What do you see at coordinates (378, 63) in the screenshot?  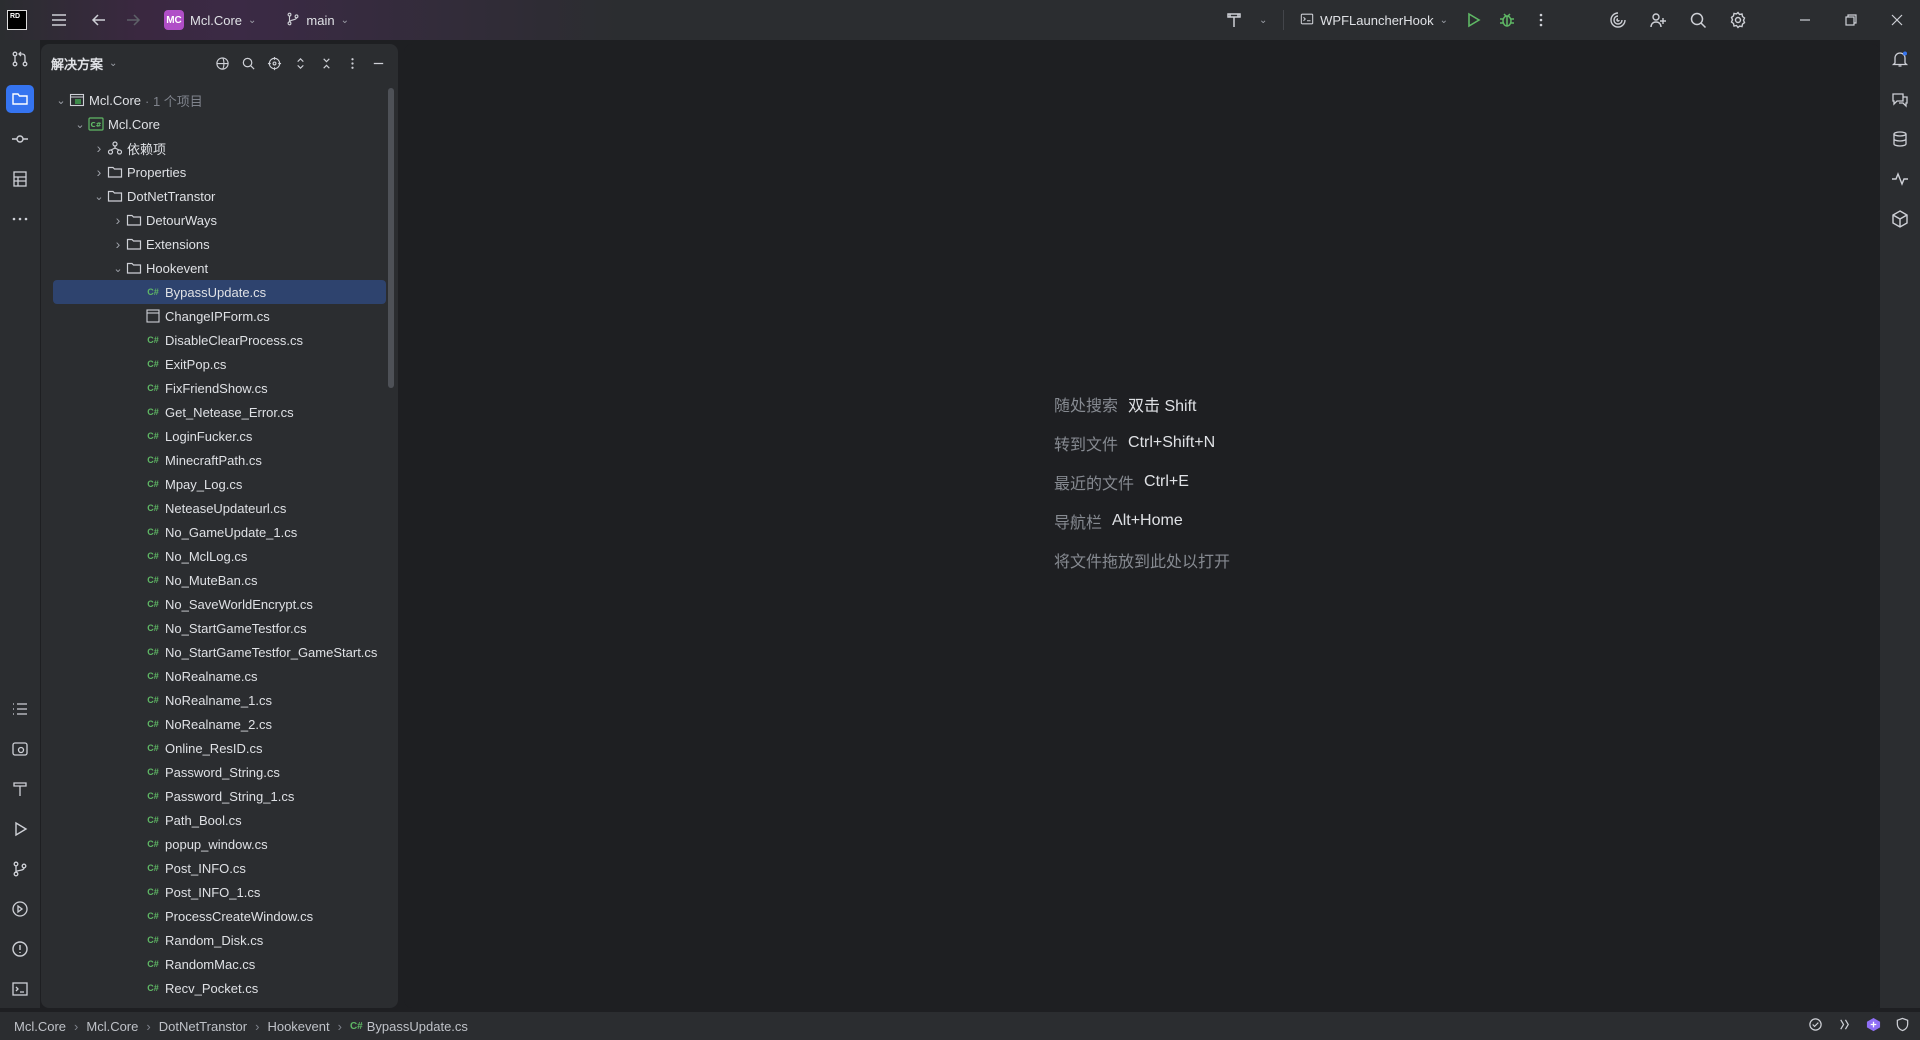 I see `hide-panel-icon` at bounding box center [378, 63].